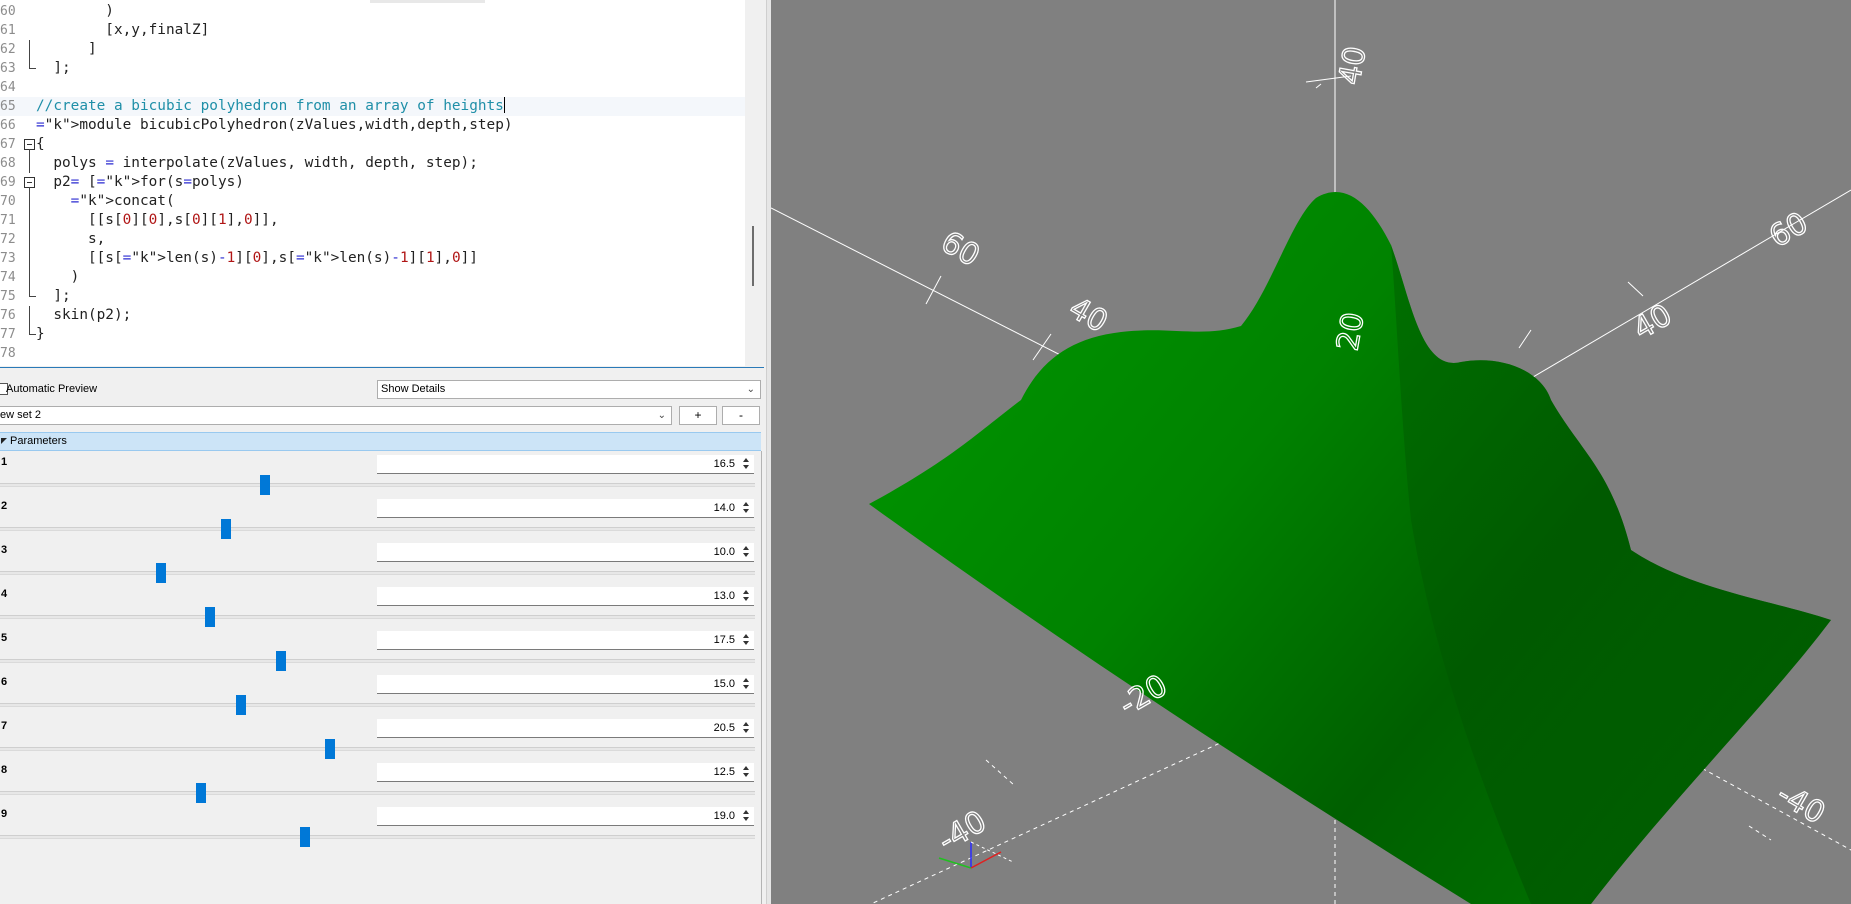  Describe the element at coordinates (565, 596) in the screenshot. I see `param-value-spinbox: 13.0` at that location.